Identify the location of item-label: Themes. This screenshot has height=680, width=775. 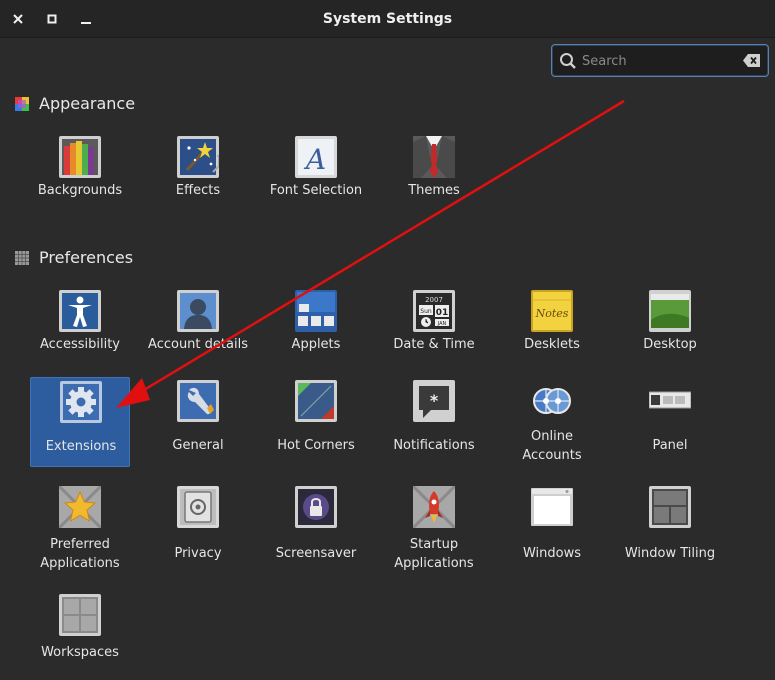
(434, 190).